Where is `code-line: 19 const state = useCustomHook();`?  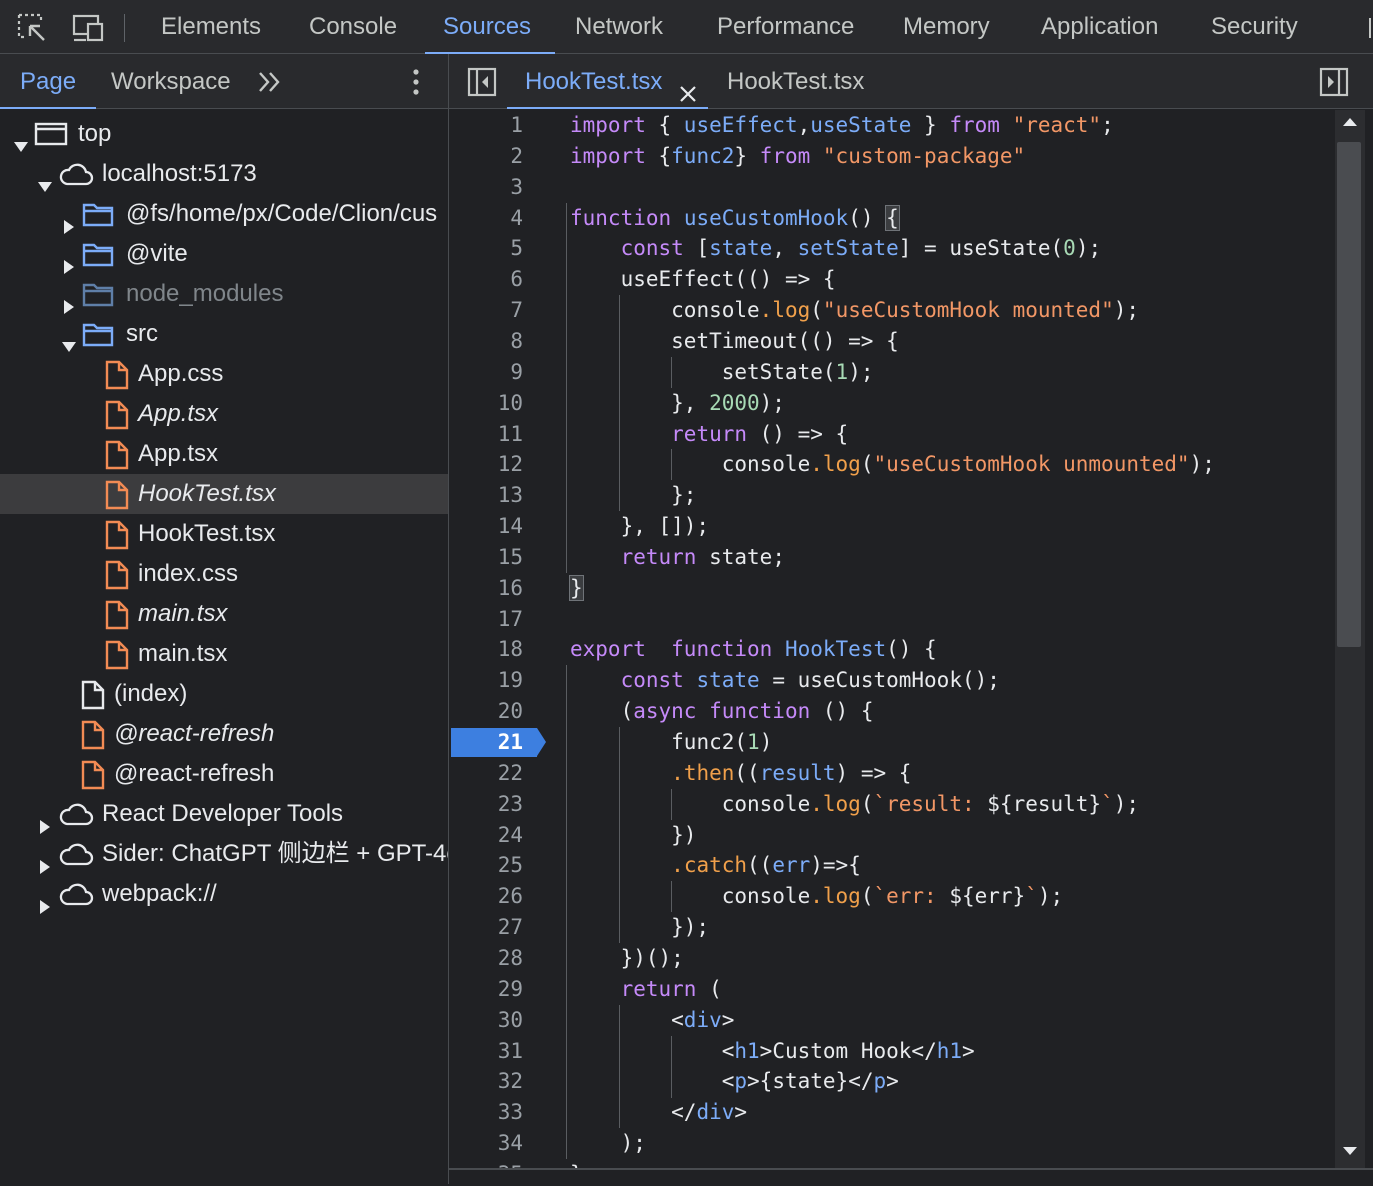
code-line: 19 const state = useCustomHook(); is located at coordinates (892, 680).